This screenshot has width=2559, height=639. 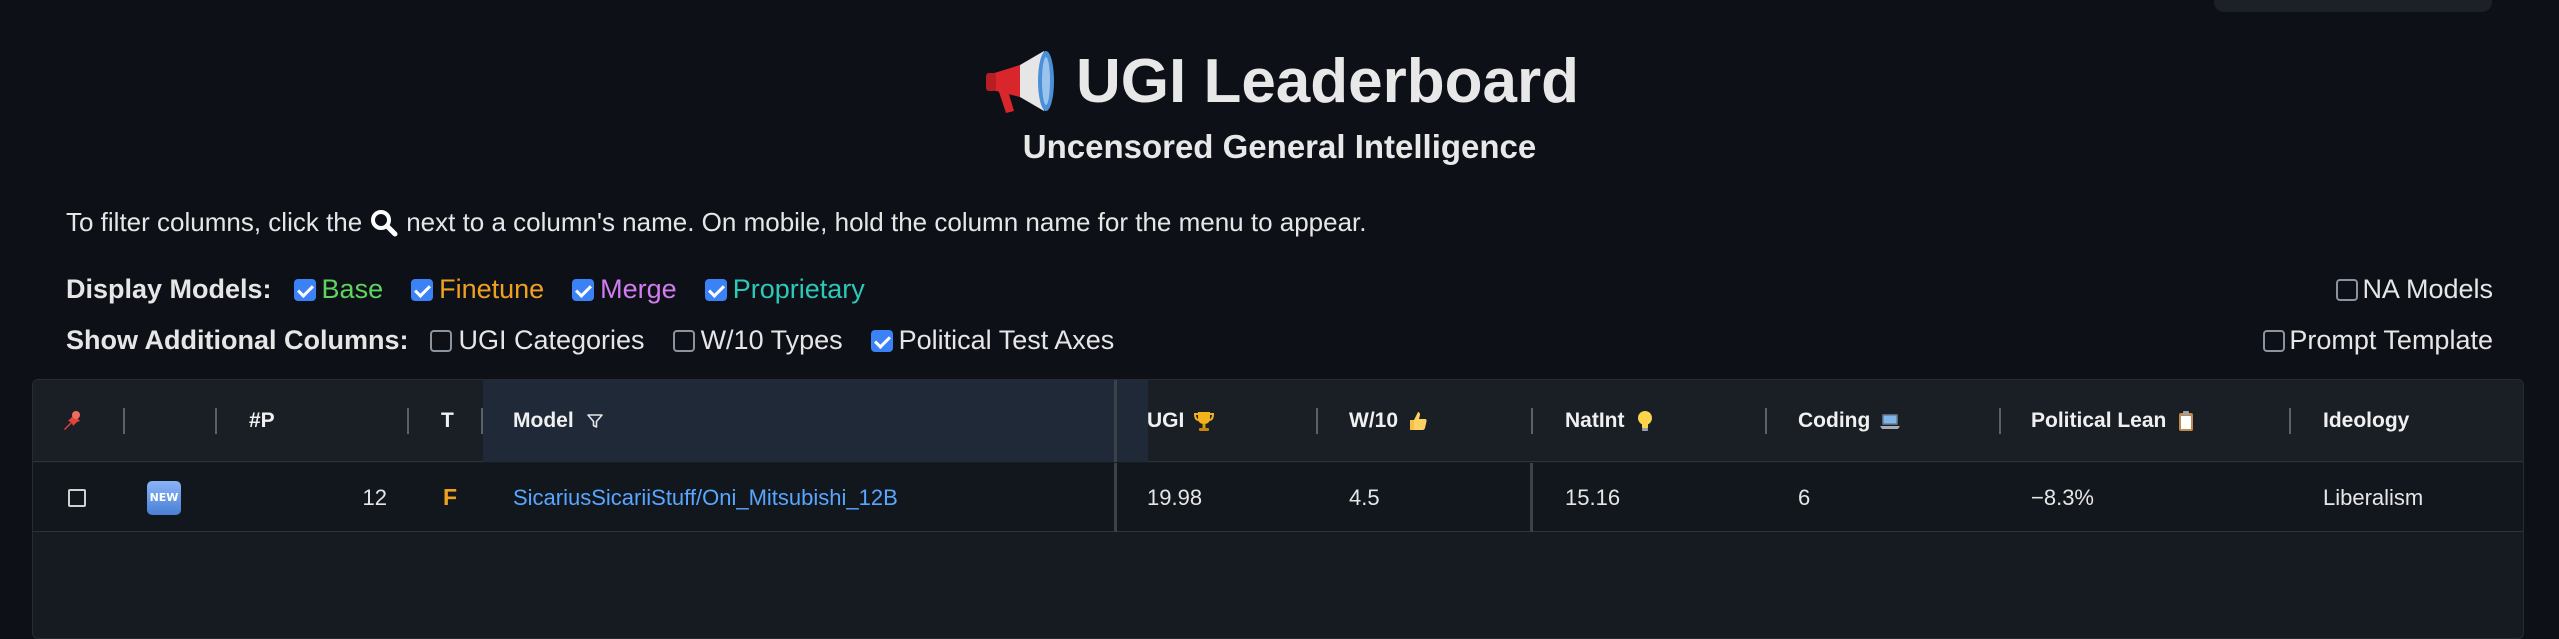 I want to click on political-lean-header-label: Political Lean, so click(x=2099, y=420).